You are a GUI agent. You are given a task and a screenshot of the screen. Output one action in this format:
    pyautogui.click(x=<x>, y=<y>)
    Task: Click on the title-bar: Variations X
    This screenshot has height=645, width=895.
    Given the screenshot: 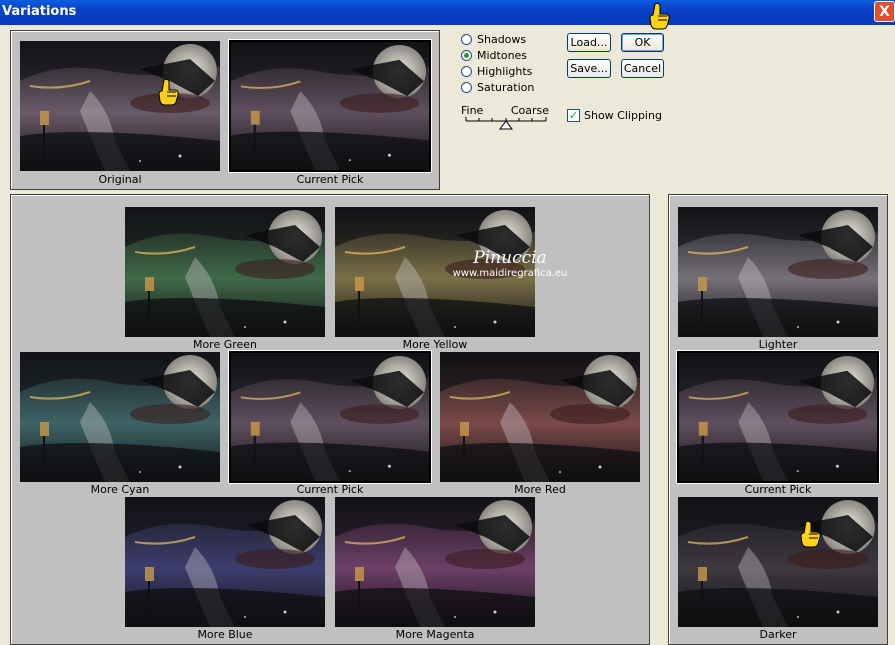 What is the action you would take?
    pyautogui.click(x=447, y=12)
    